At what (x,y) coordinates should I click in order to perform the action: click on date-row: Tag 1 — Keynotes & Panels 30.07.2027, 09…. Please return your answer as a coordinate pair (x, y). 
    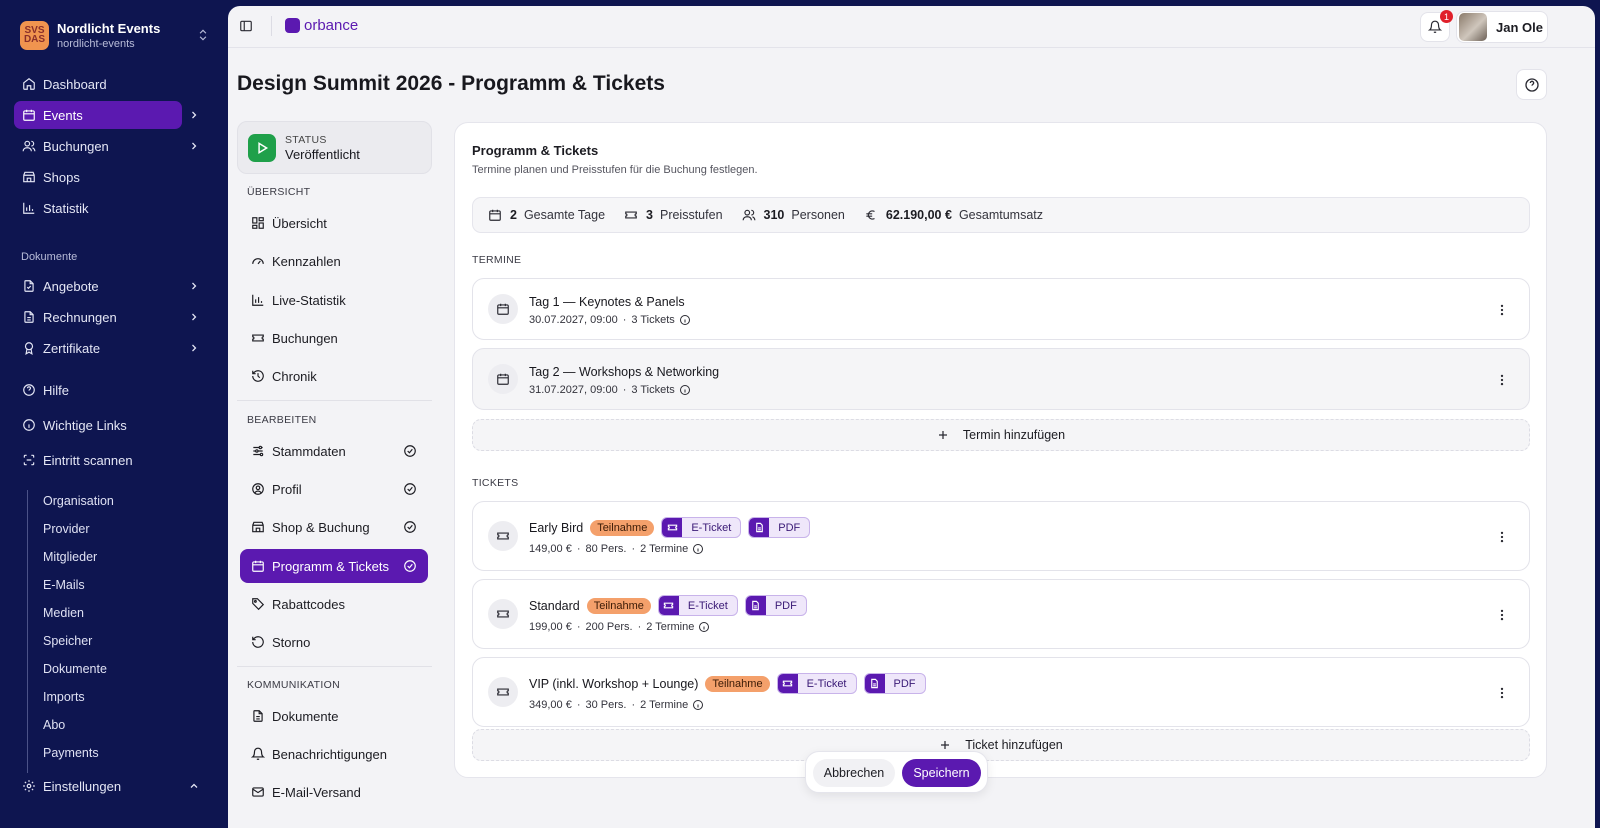
    Looking at the image, I should click on (1001, 309).